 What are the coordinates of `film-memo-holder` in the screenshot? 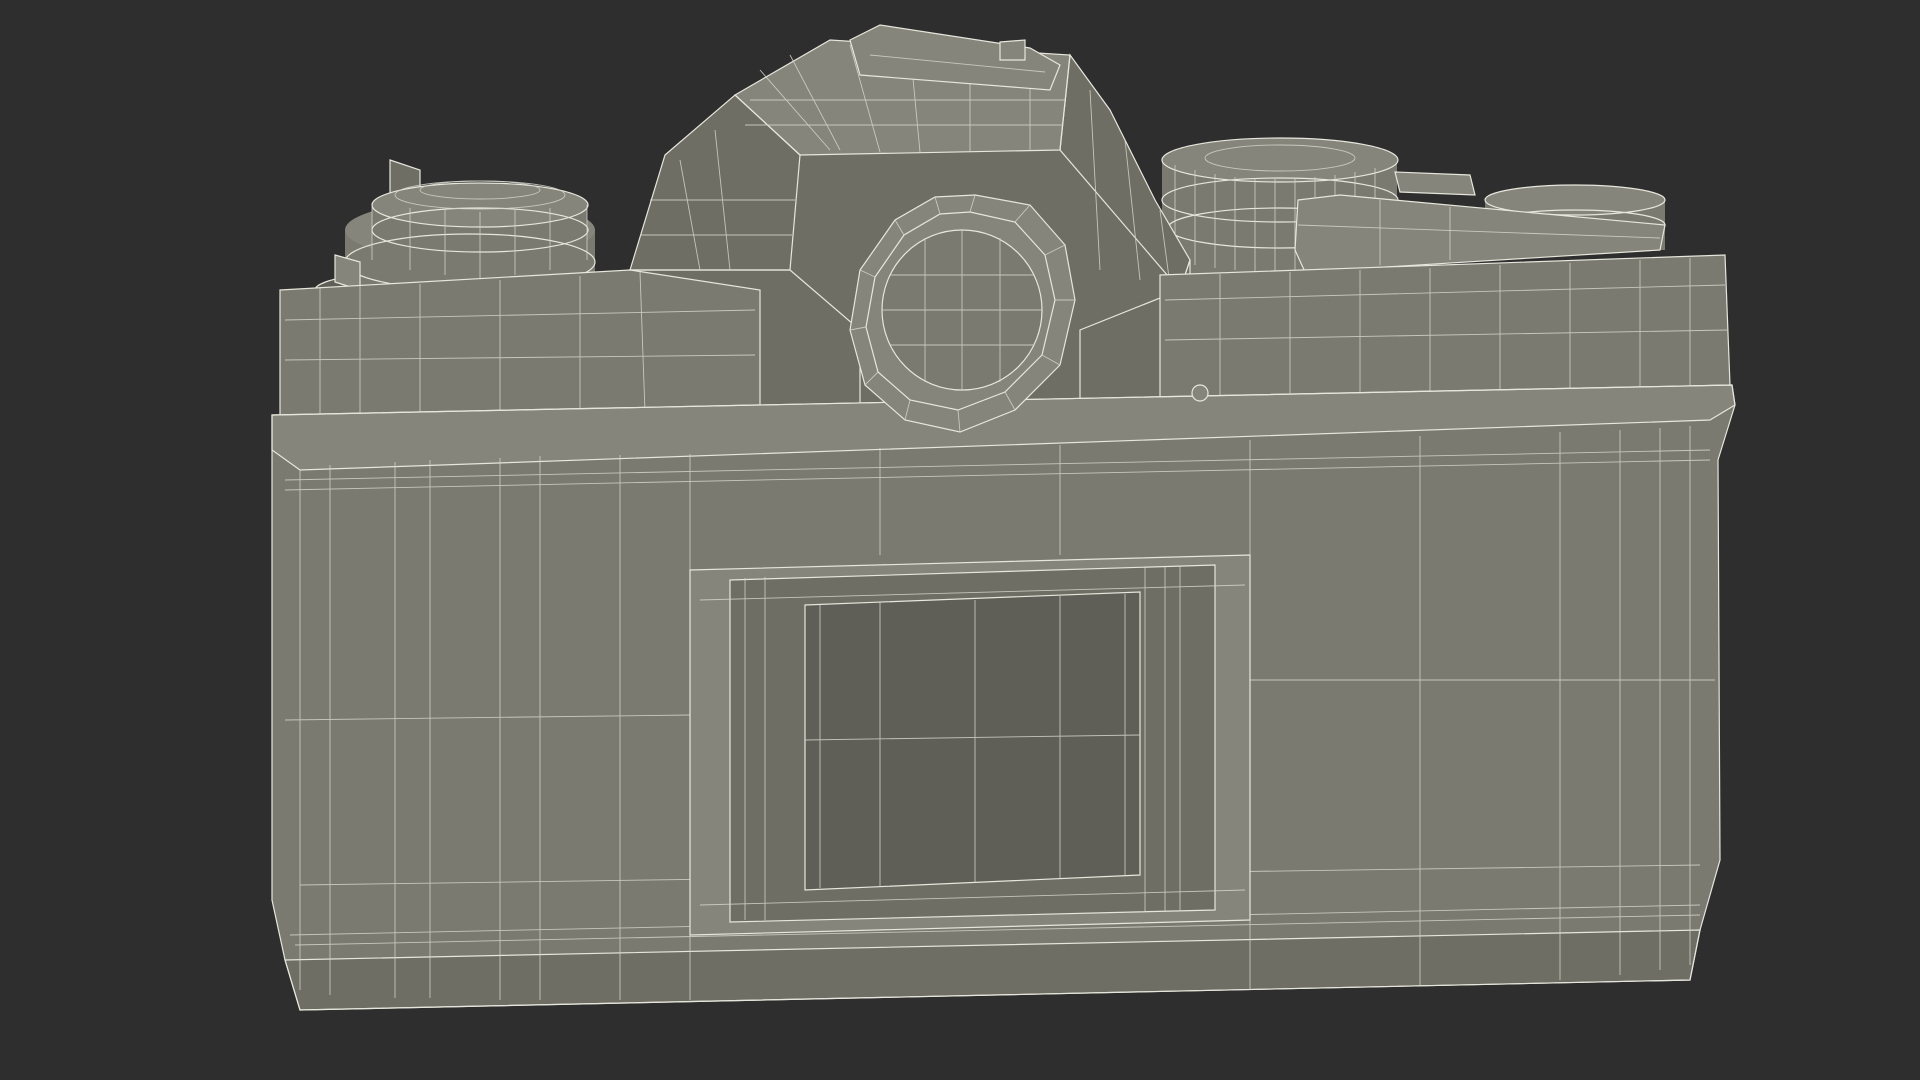 It's located at (970, 745).